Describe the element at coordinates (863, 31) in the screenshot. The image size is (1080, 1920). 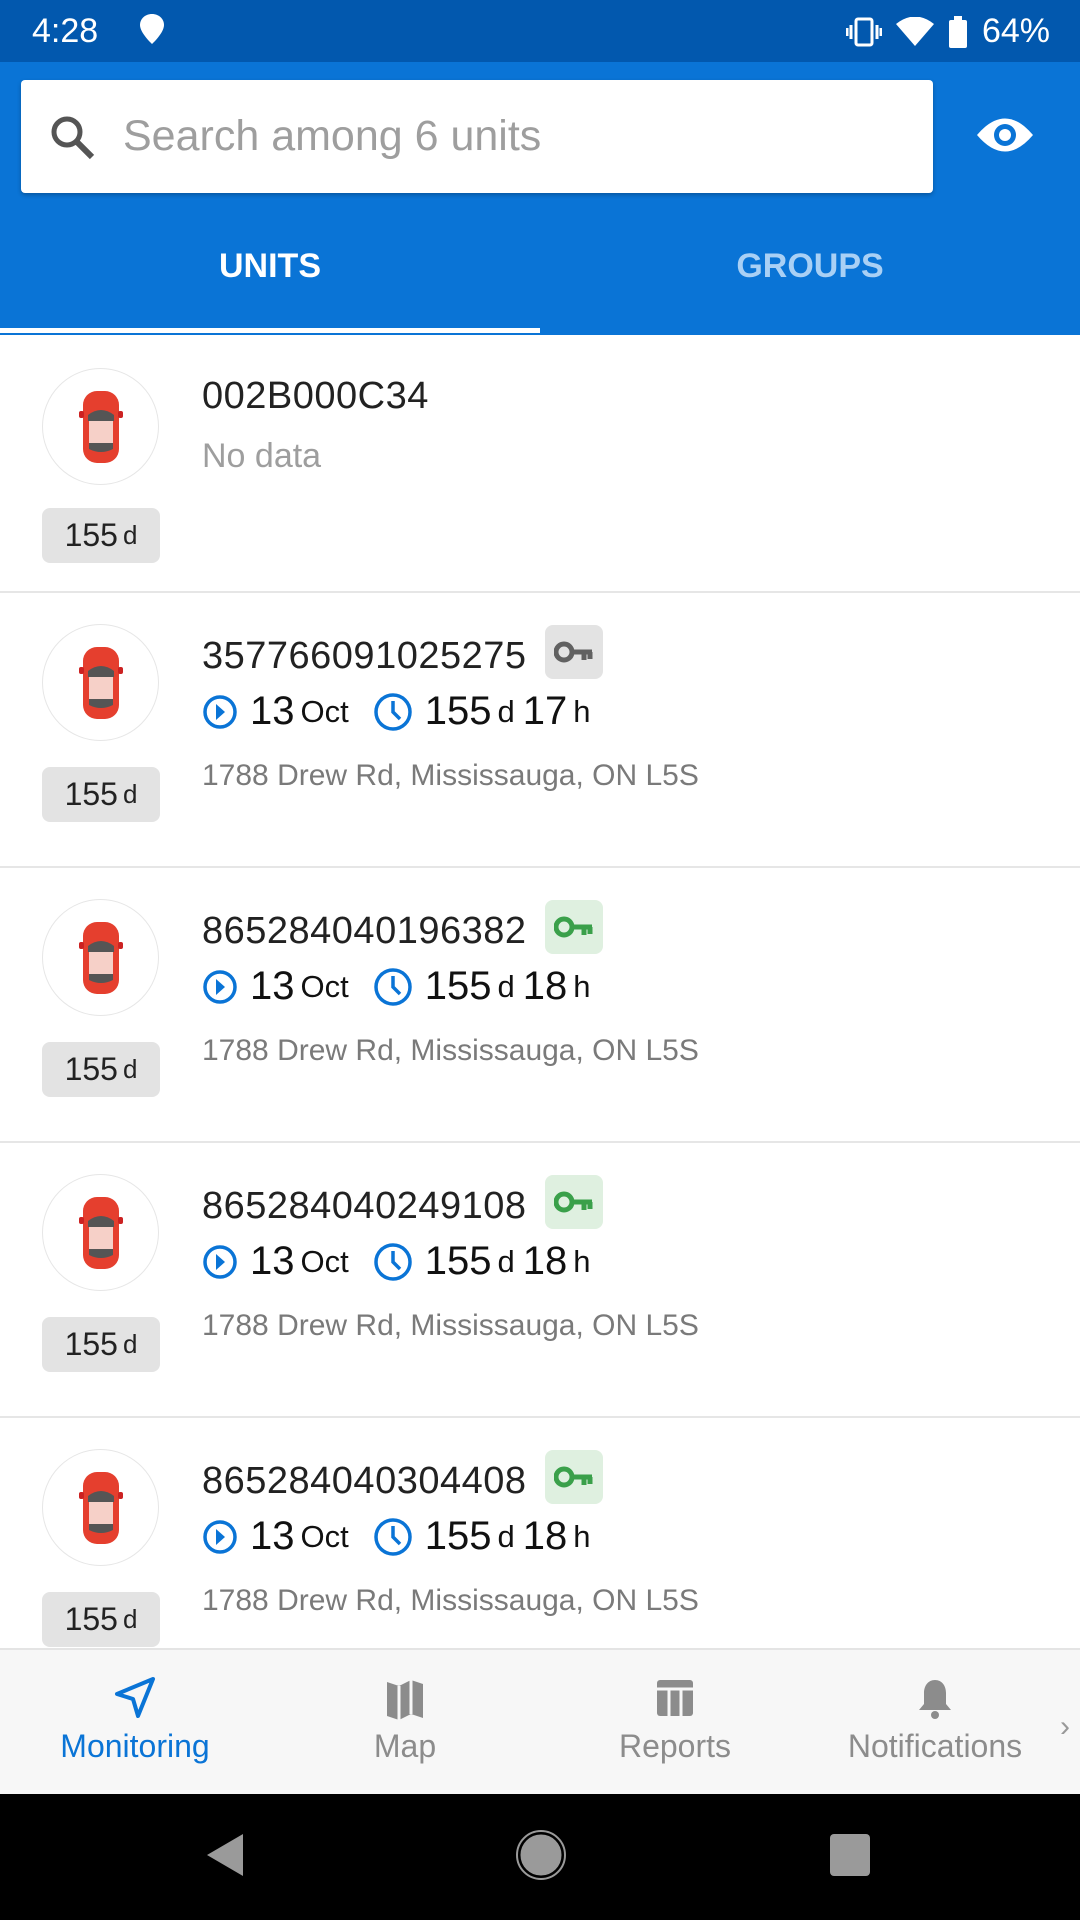
I see `vibrate-icon` at that location.